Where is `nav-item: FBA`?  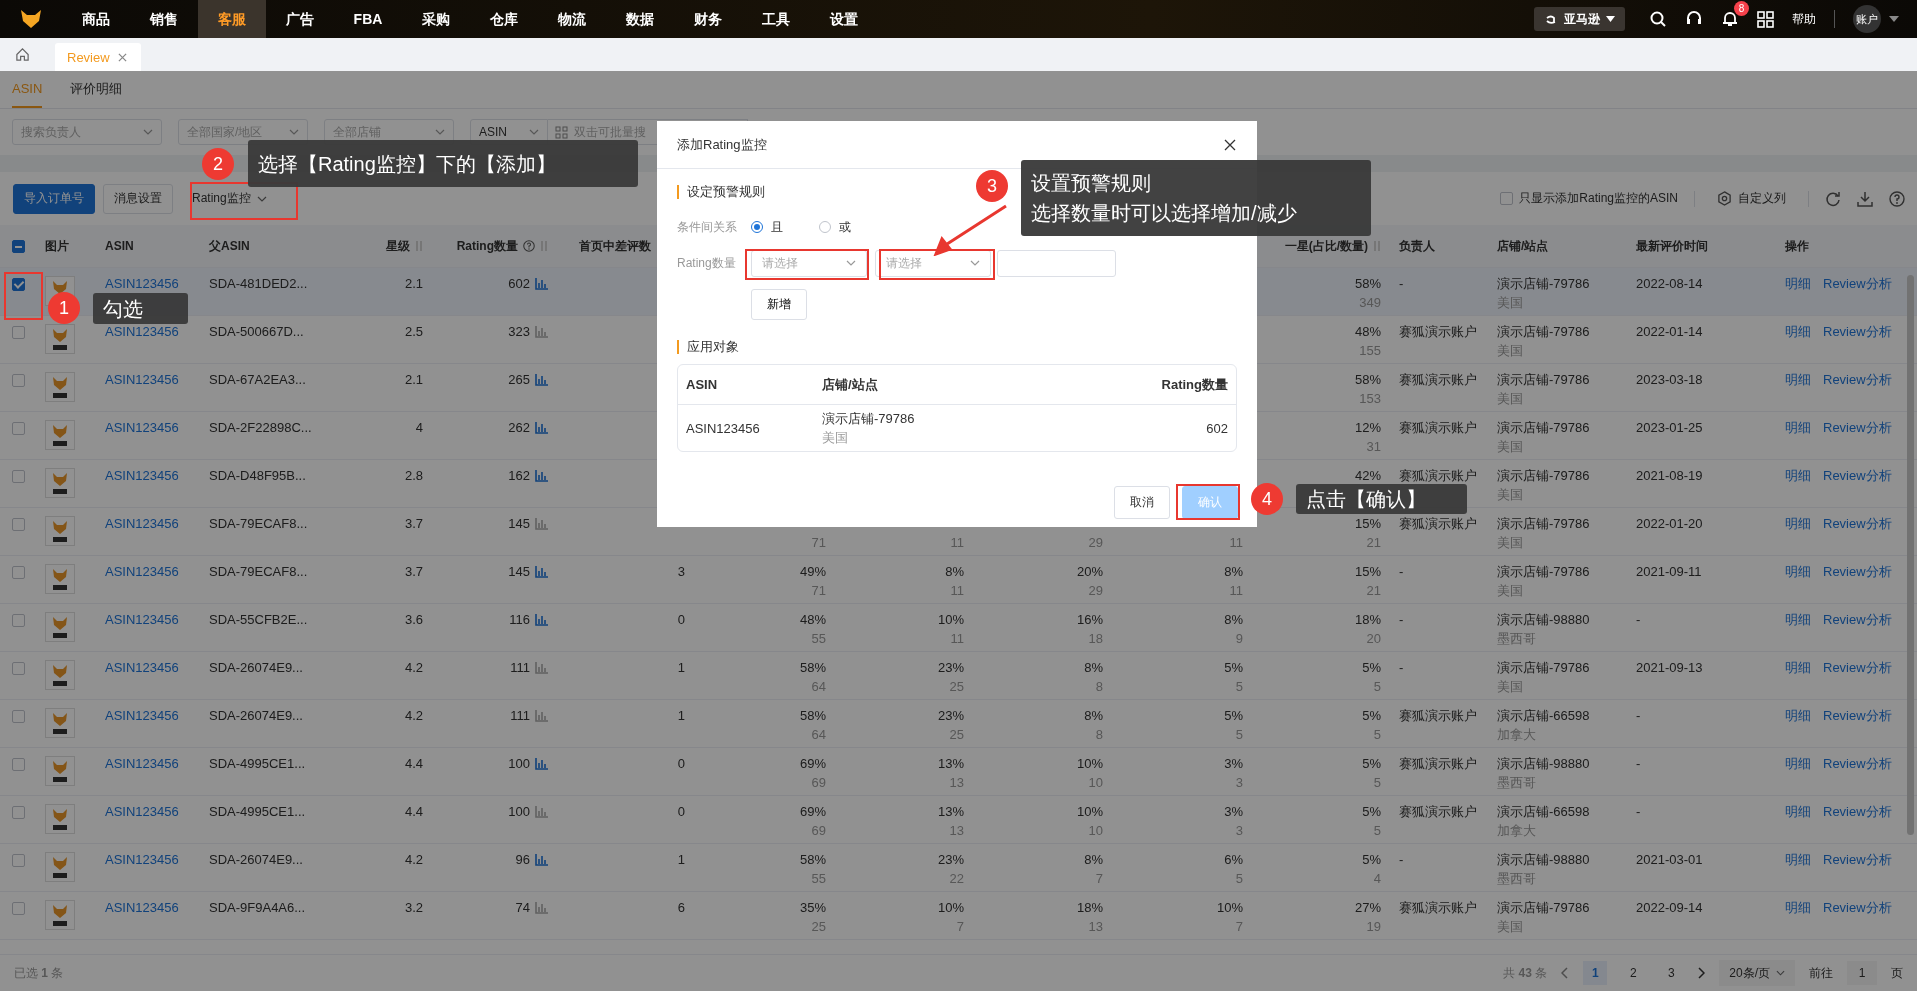
nav-item: FBA is located at coordinates (368, 19).